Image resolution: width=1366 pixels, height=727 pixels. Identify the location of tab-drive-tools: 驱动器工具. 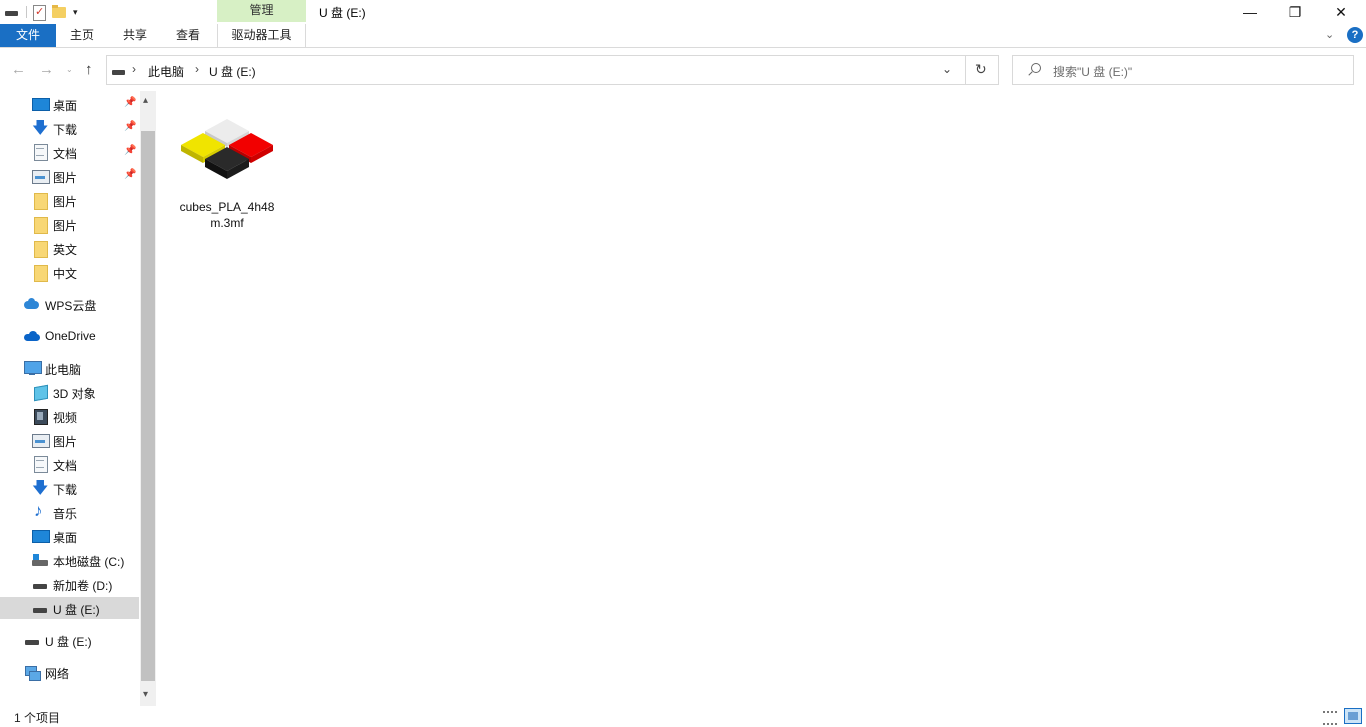
(261, 35).